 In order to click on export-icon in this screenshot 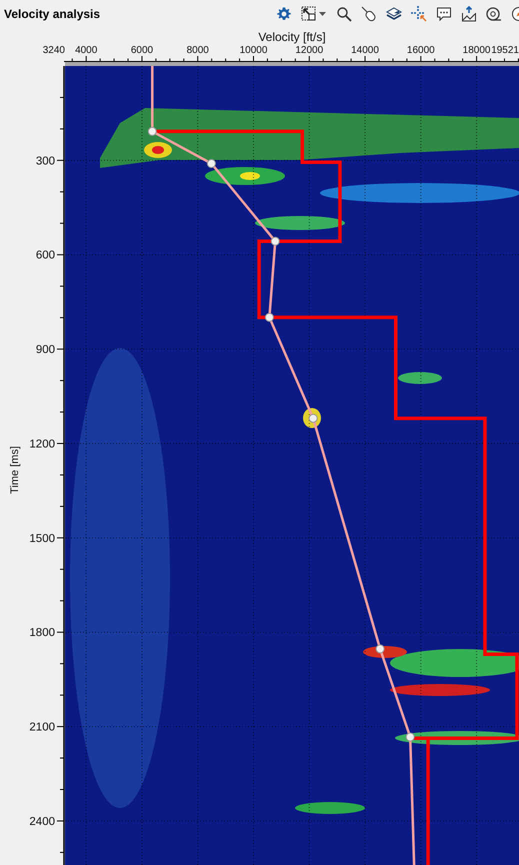, I will do `click(469, 14)`.